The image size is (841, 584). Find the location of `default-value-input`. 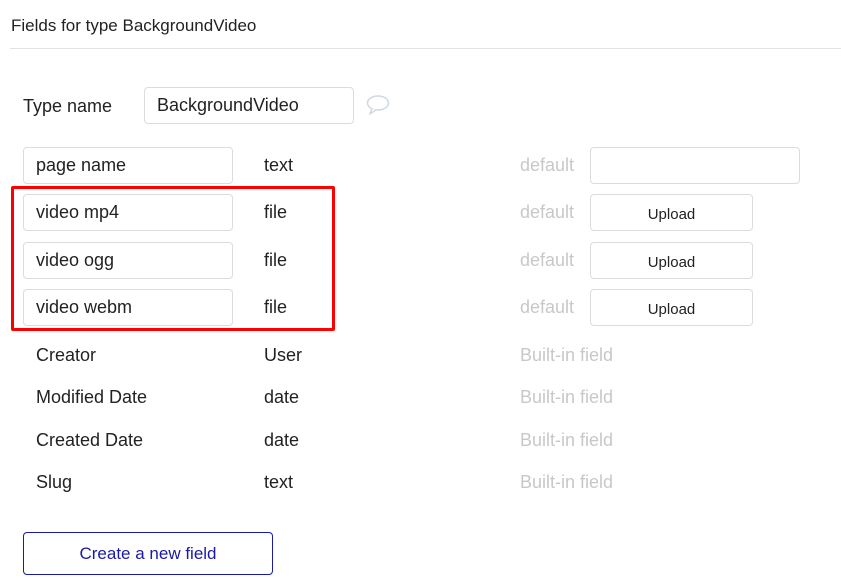

default-value-input is located at coordinates (695, 165).